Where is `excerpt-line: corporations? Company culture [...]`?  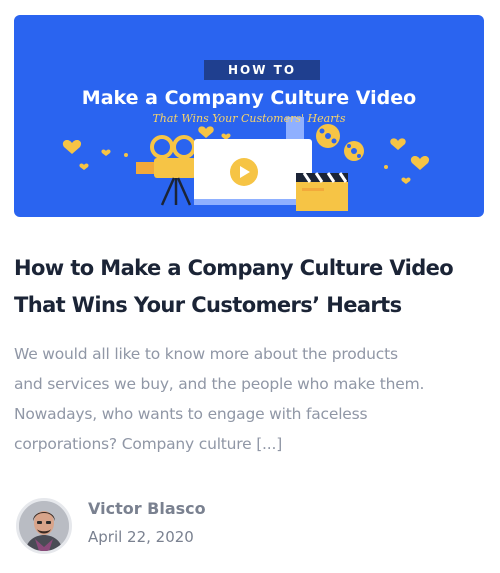 excerpt-line: corporations? Company culture [...] is located at coordinates (148, 444).